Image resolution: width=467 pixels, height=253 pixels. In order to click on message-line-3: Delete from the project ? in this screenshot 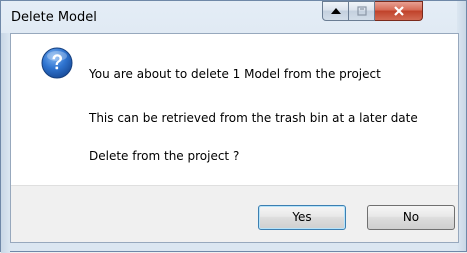, I will do `click(164, 156)`.